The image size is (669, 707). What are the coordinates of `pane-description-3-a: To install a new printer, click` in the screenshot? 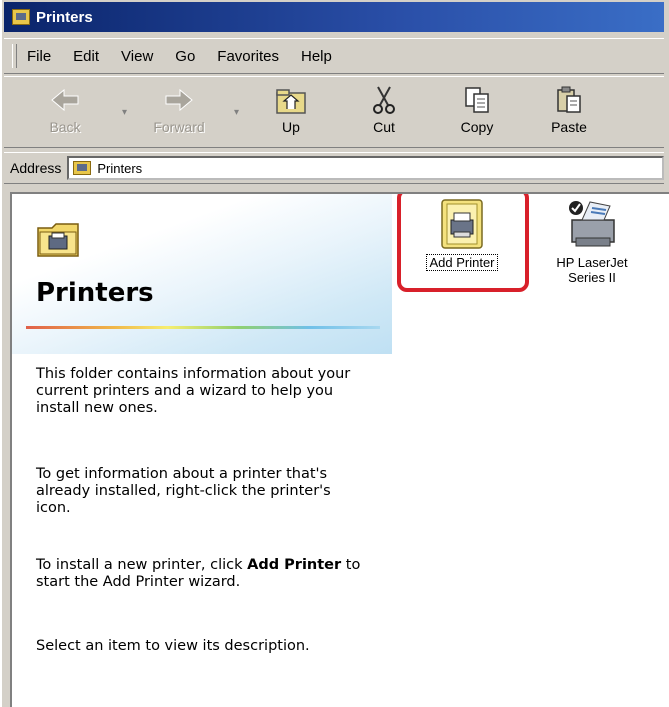 It's located at (142, 565).